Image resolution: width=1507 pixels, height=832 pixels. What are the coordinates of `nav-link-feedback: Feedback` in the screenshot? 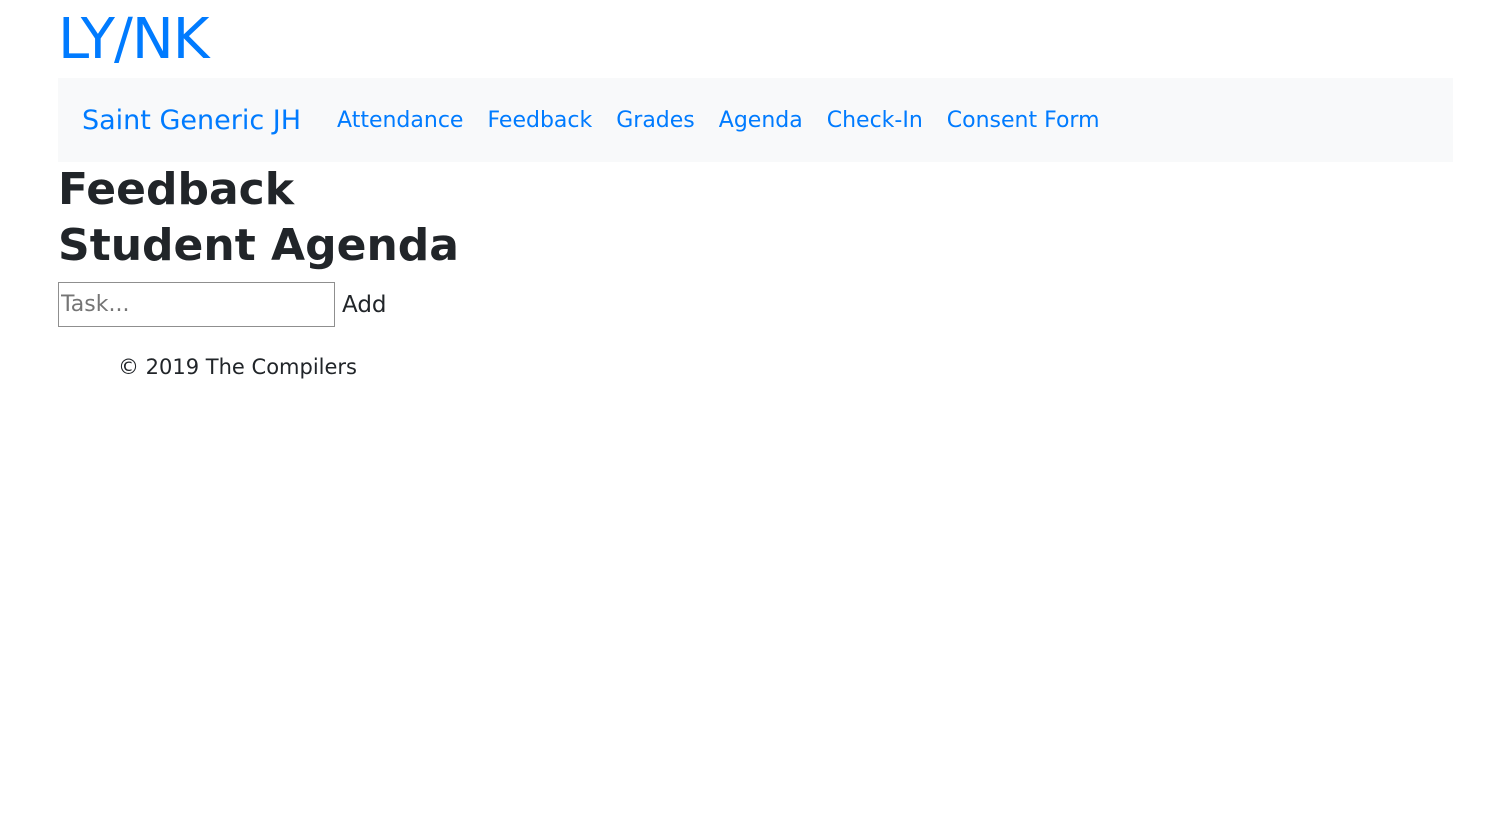 It's located at (539, 120).